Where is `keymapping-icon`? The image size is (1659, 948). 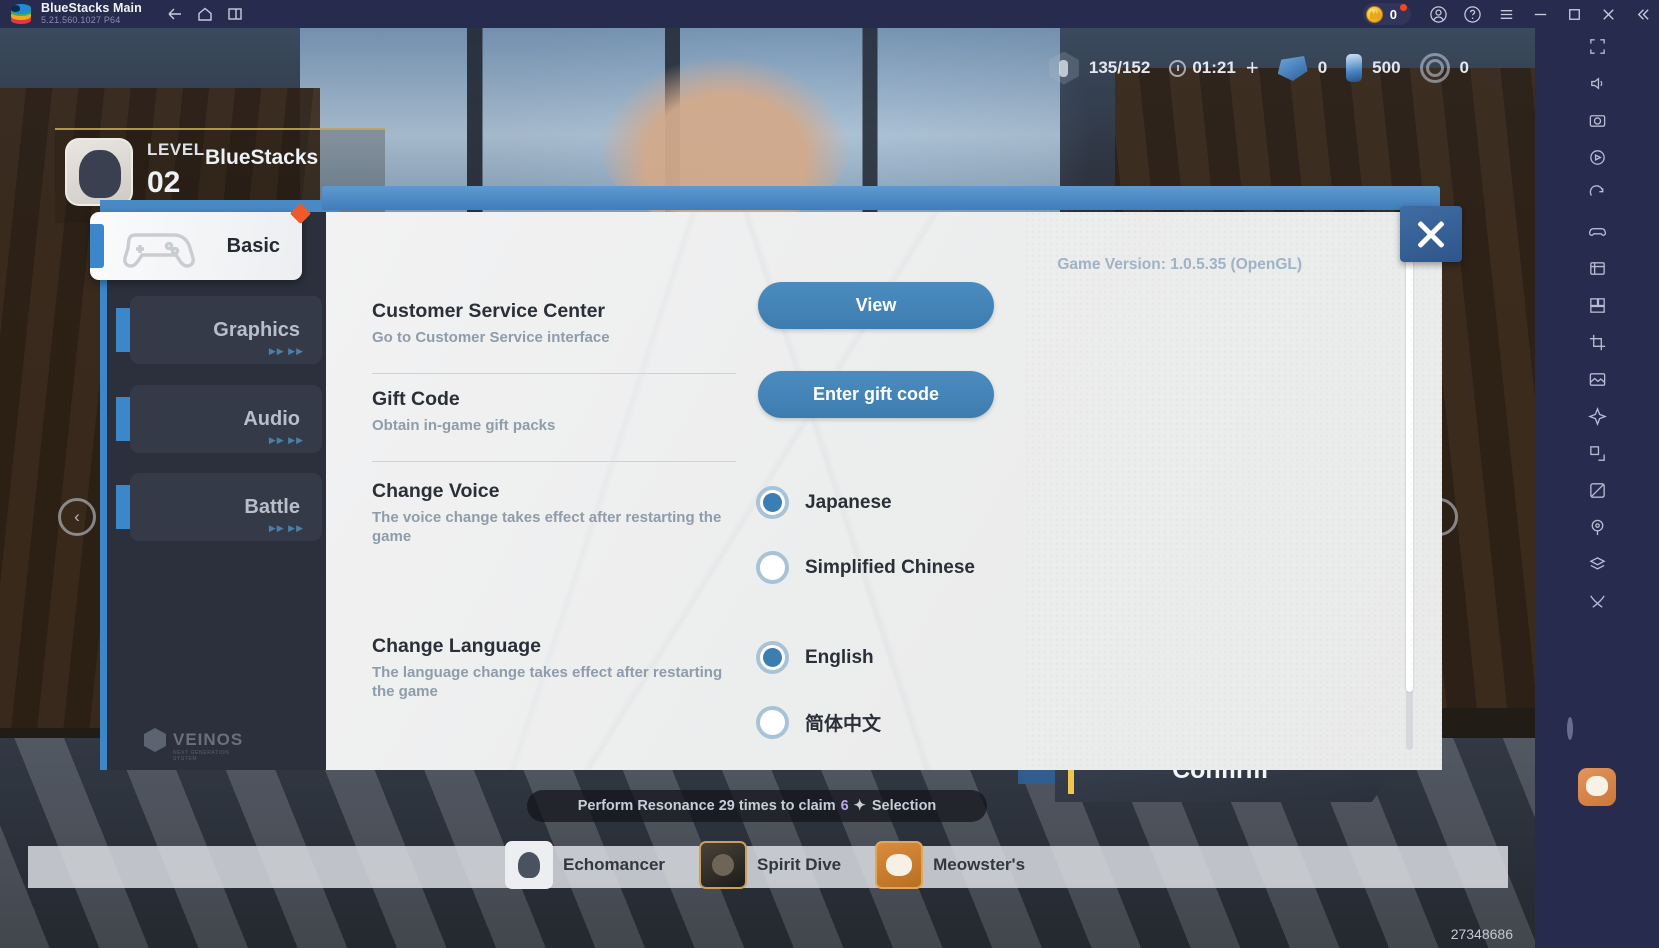 keymapping-icon is located at coordinates (1597, 453).